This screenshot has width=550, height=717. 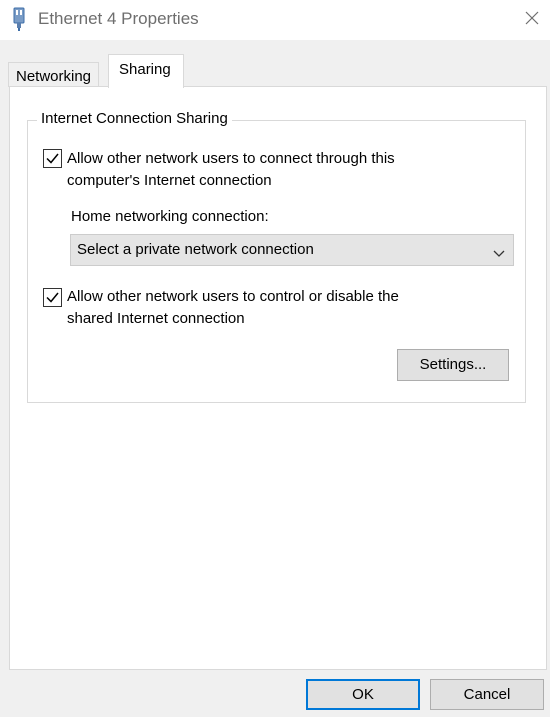 I want to click on allow-control-checkbox, so click(x=52, y=297).